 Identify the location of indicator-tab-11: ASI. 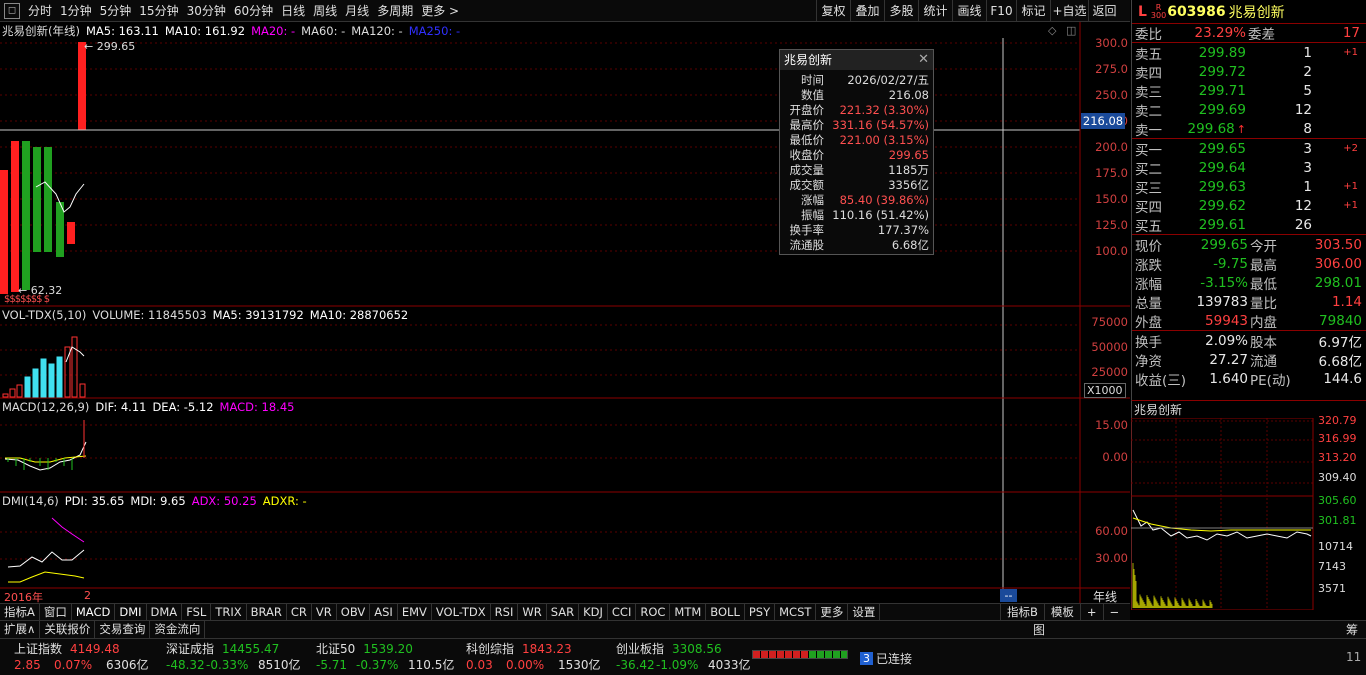
(384, 612).